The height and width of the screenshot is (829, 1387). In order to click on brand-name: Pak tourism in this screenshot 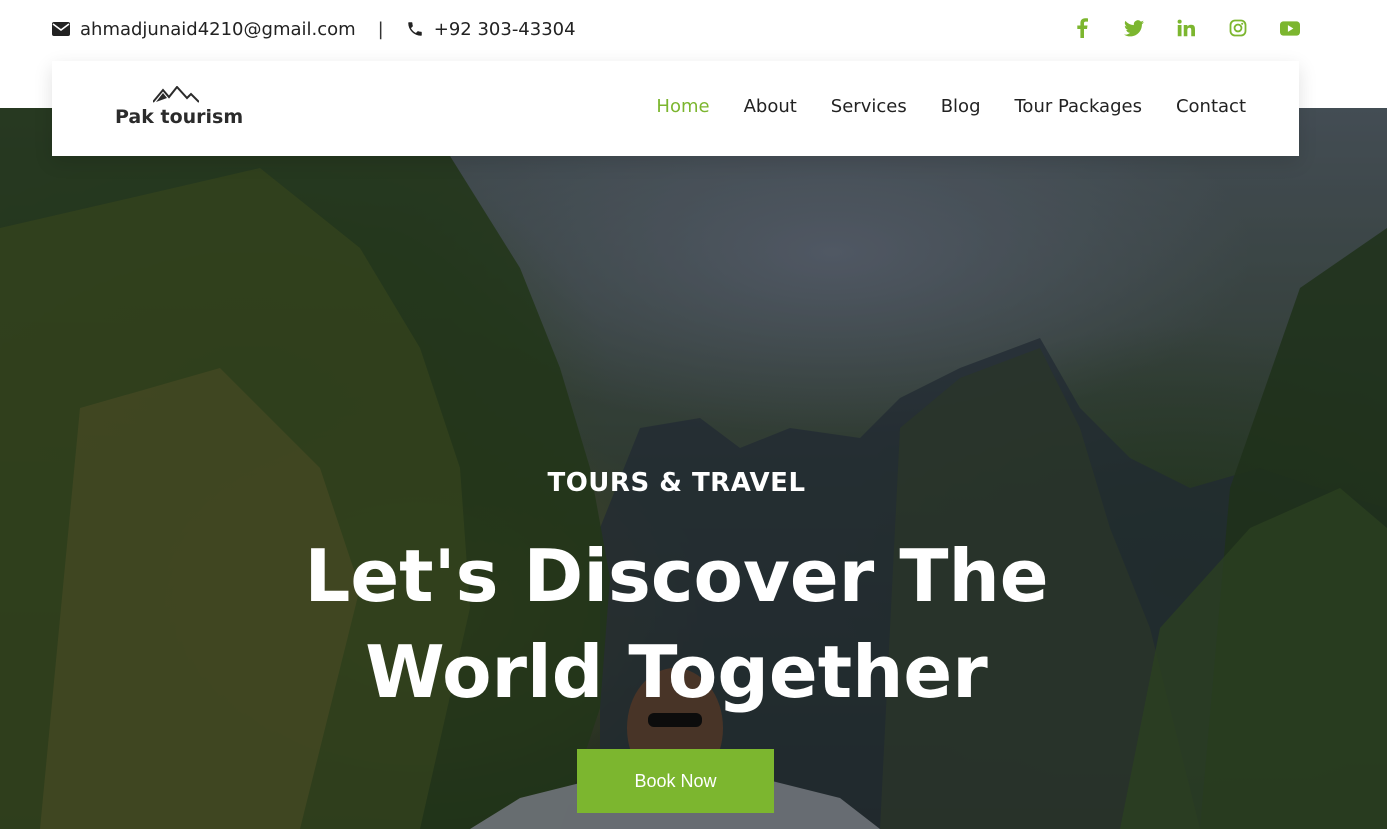, I will do `click(179, 117)`.